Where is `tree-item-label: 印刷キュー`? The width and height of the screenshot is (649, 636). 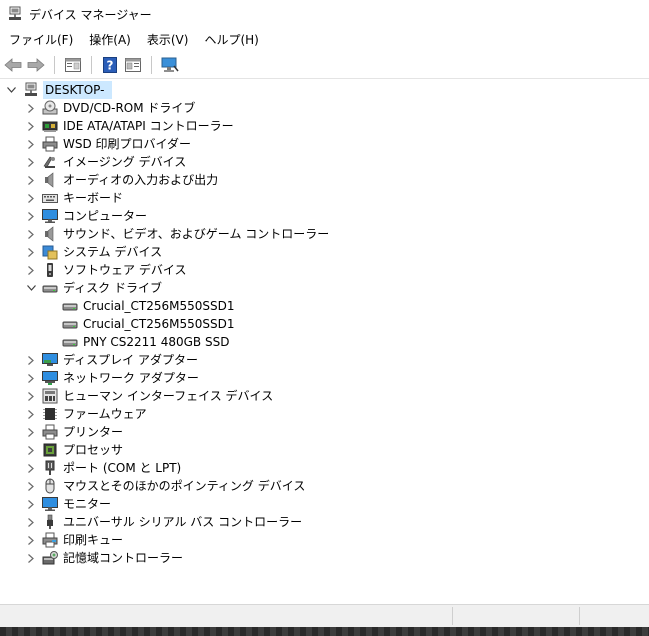
tree-item-label: 印刷キュー is located at coordinates (93, 540).